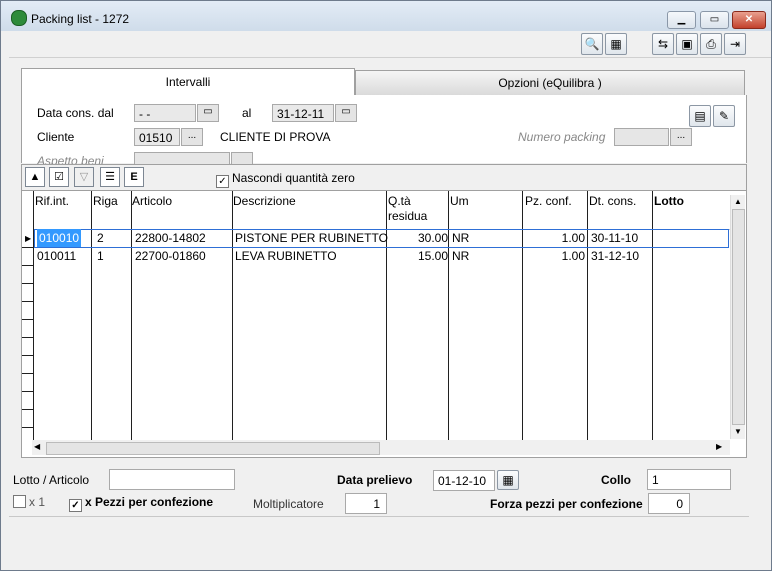 The image size is (772, 571). What do you see at coordinates (612, 201) in the screenshot?
I see `col-dt-cons: Dt. cons.` at bounding box center [612, 201].